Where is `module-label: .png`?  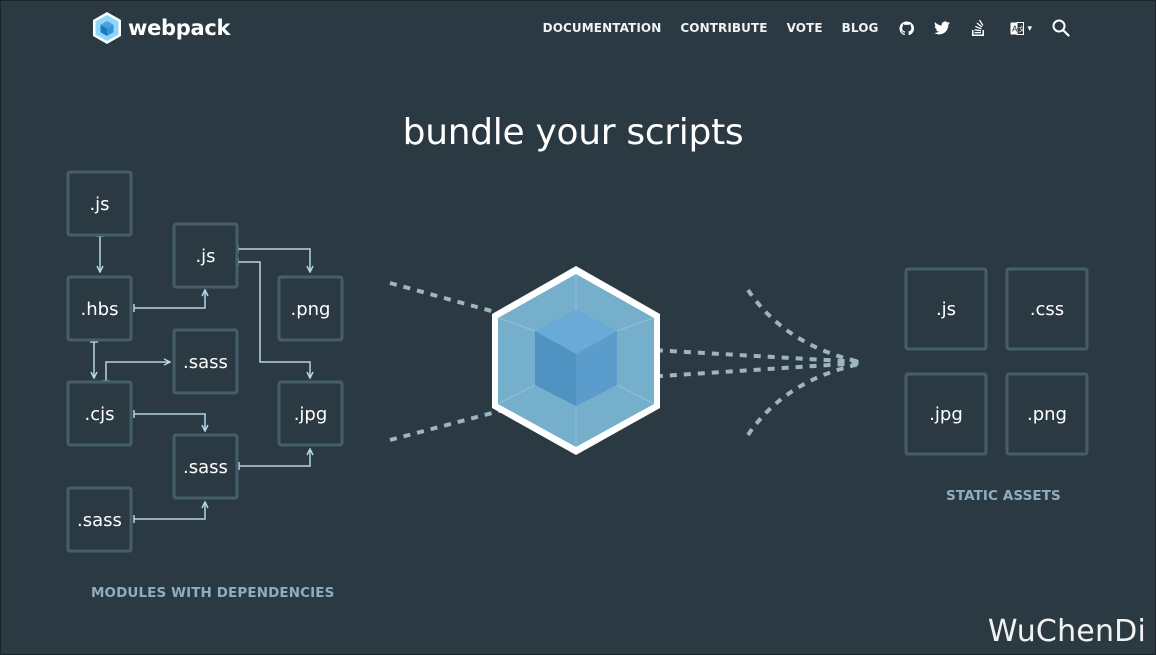
module-label: .png is located at coordinates (311, 309).